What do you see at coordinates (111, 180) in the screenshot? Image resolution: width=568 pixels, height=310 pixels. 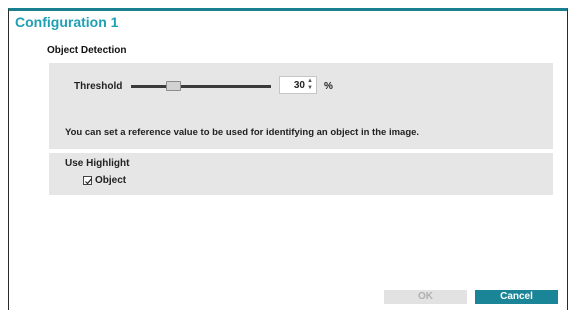 I see `object-checkbox-label: Object` at bounding box center [111, 180].